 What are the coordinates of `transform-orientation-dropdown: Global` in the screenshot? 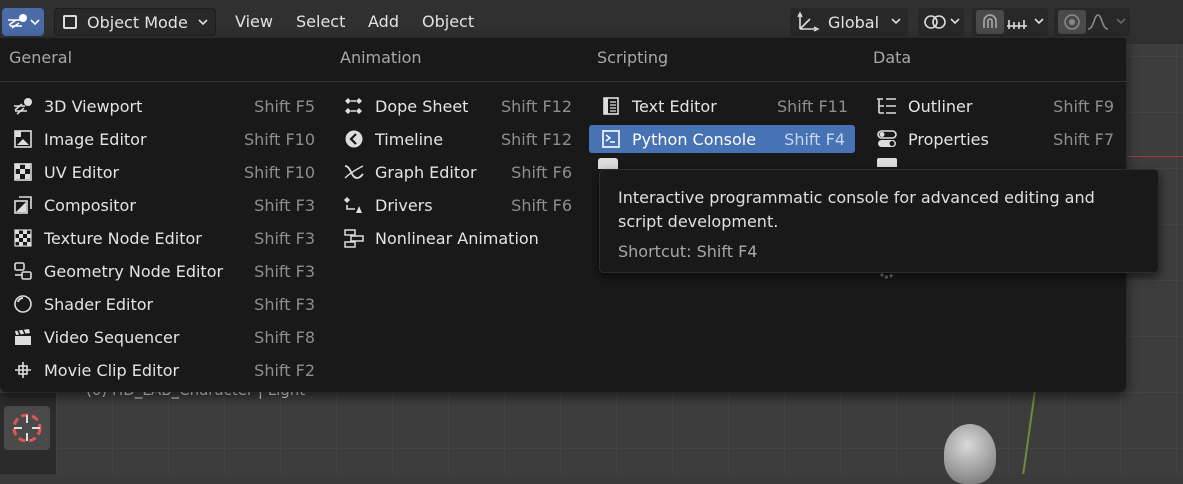 It's located at (849, 22).